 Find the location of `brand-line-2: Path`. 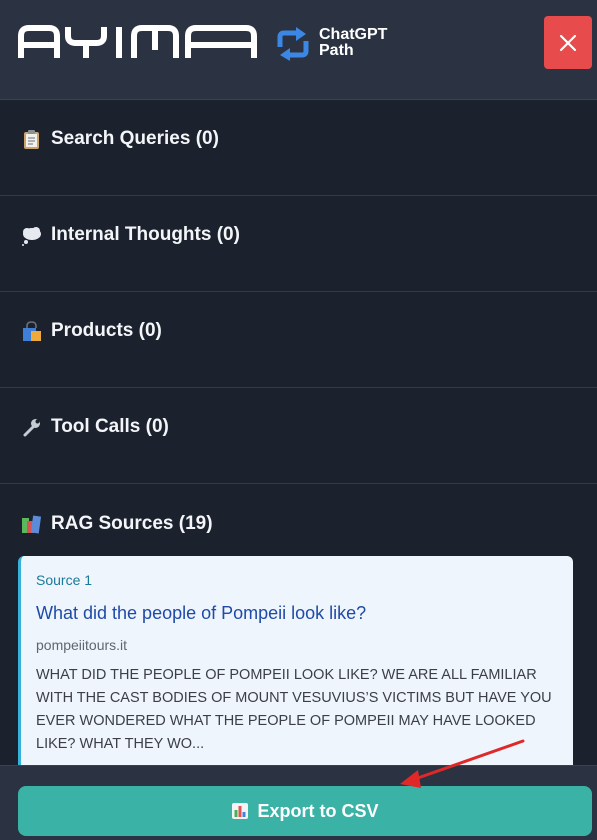

brand-line-2: Path is located at coordinates (336, 50).